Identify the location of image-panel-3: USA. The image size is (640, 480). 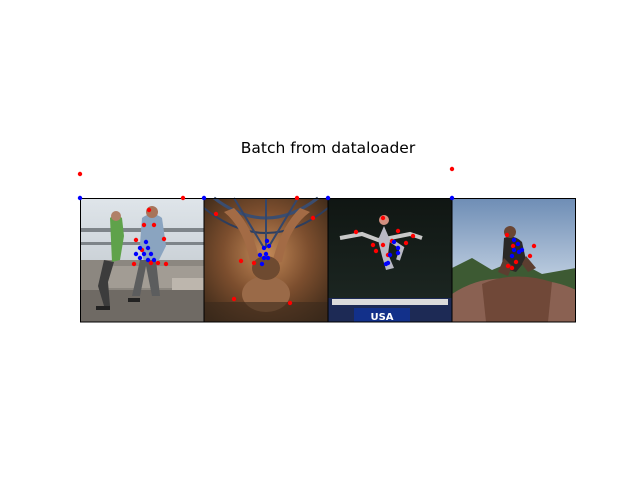
(390, 260).